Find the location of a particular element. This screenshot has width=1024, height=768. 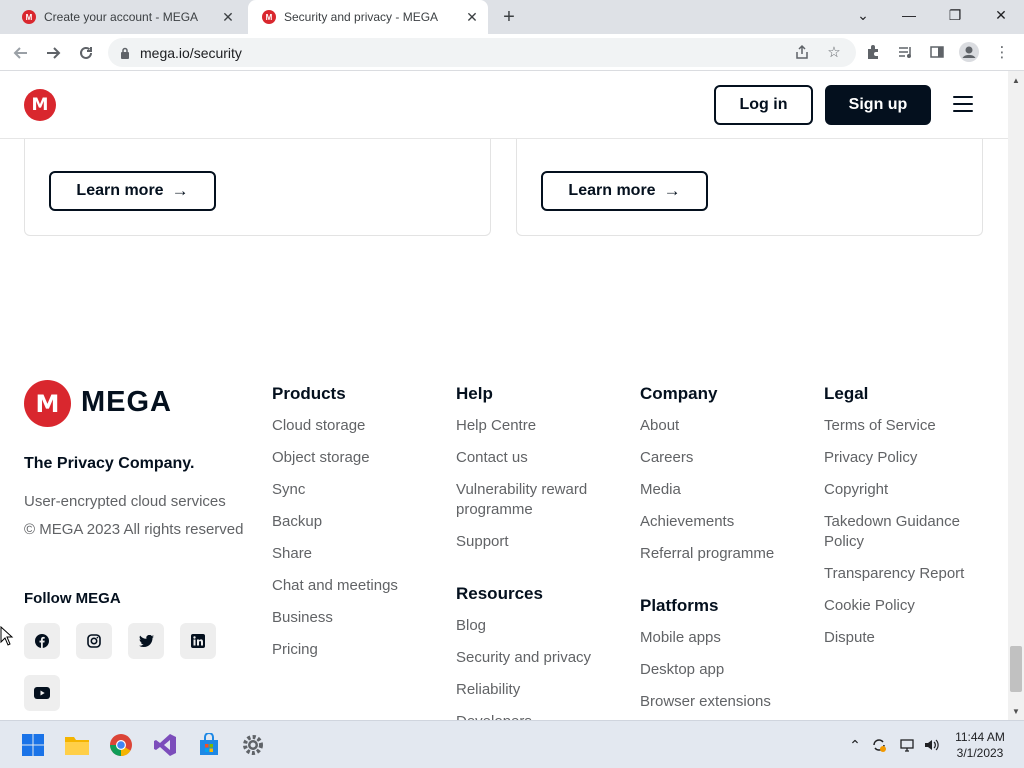

bookmark-star-icon: ☆ is located at coordinates (834, 52).